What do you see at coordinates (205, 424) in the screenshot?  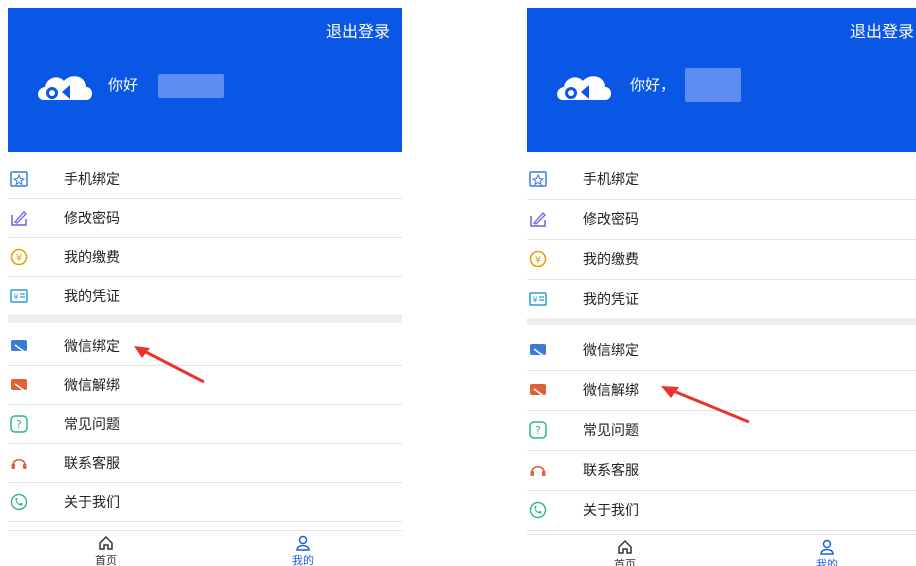 I see `menu-item-faq: ? 常见问题` at bounding box center [205, 424].